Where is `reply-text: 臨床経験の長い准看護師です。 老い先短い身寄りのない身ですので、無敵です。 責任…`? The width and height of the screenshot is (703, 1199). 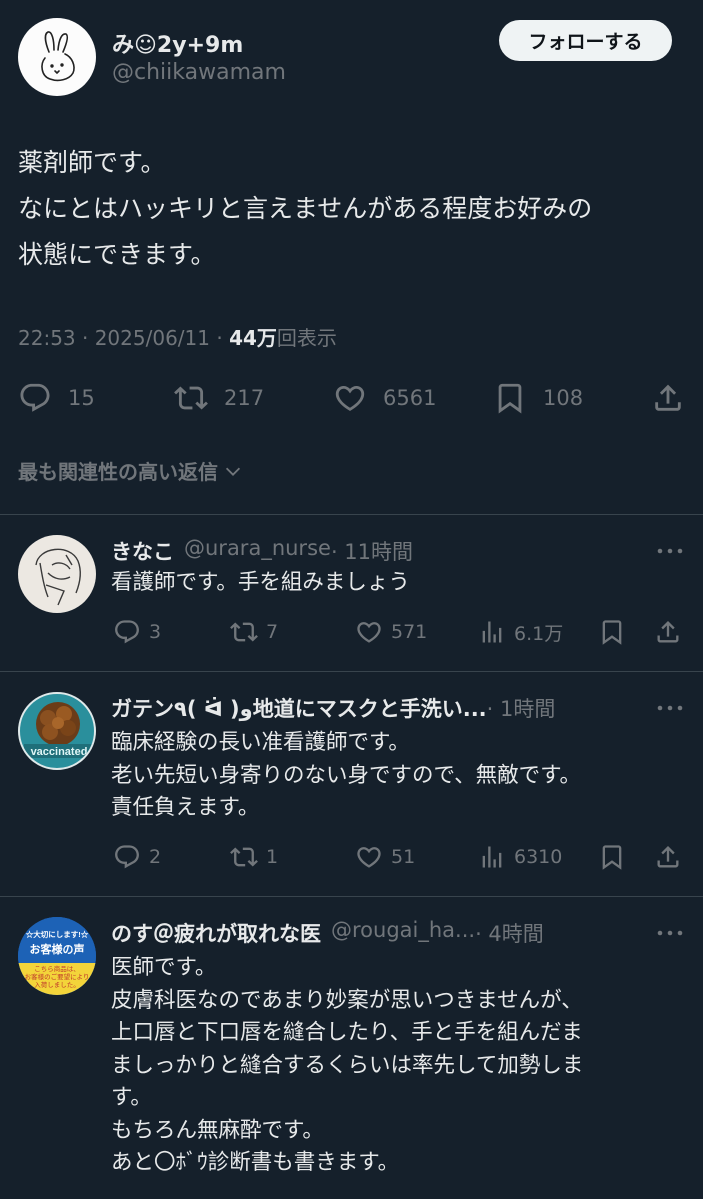 reply-text: 臨床経験の長い准看護師です。 老い先短い身寄りのない身ですので、無敵です。 責任… is located at coordinates (346, 775).